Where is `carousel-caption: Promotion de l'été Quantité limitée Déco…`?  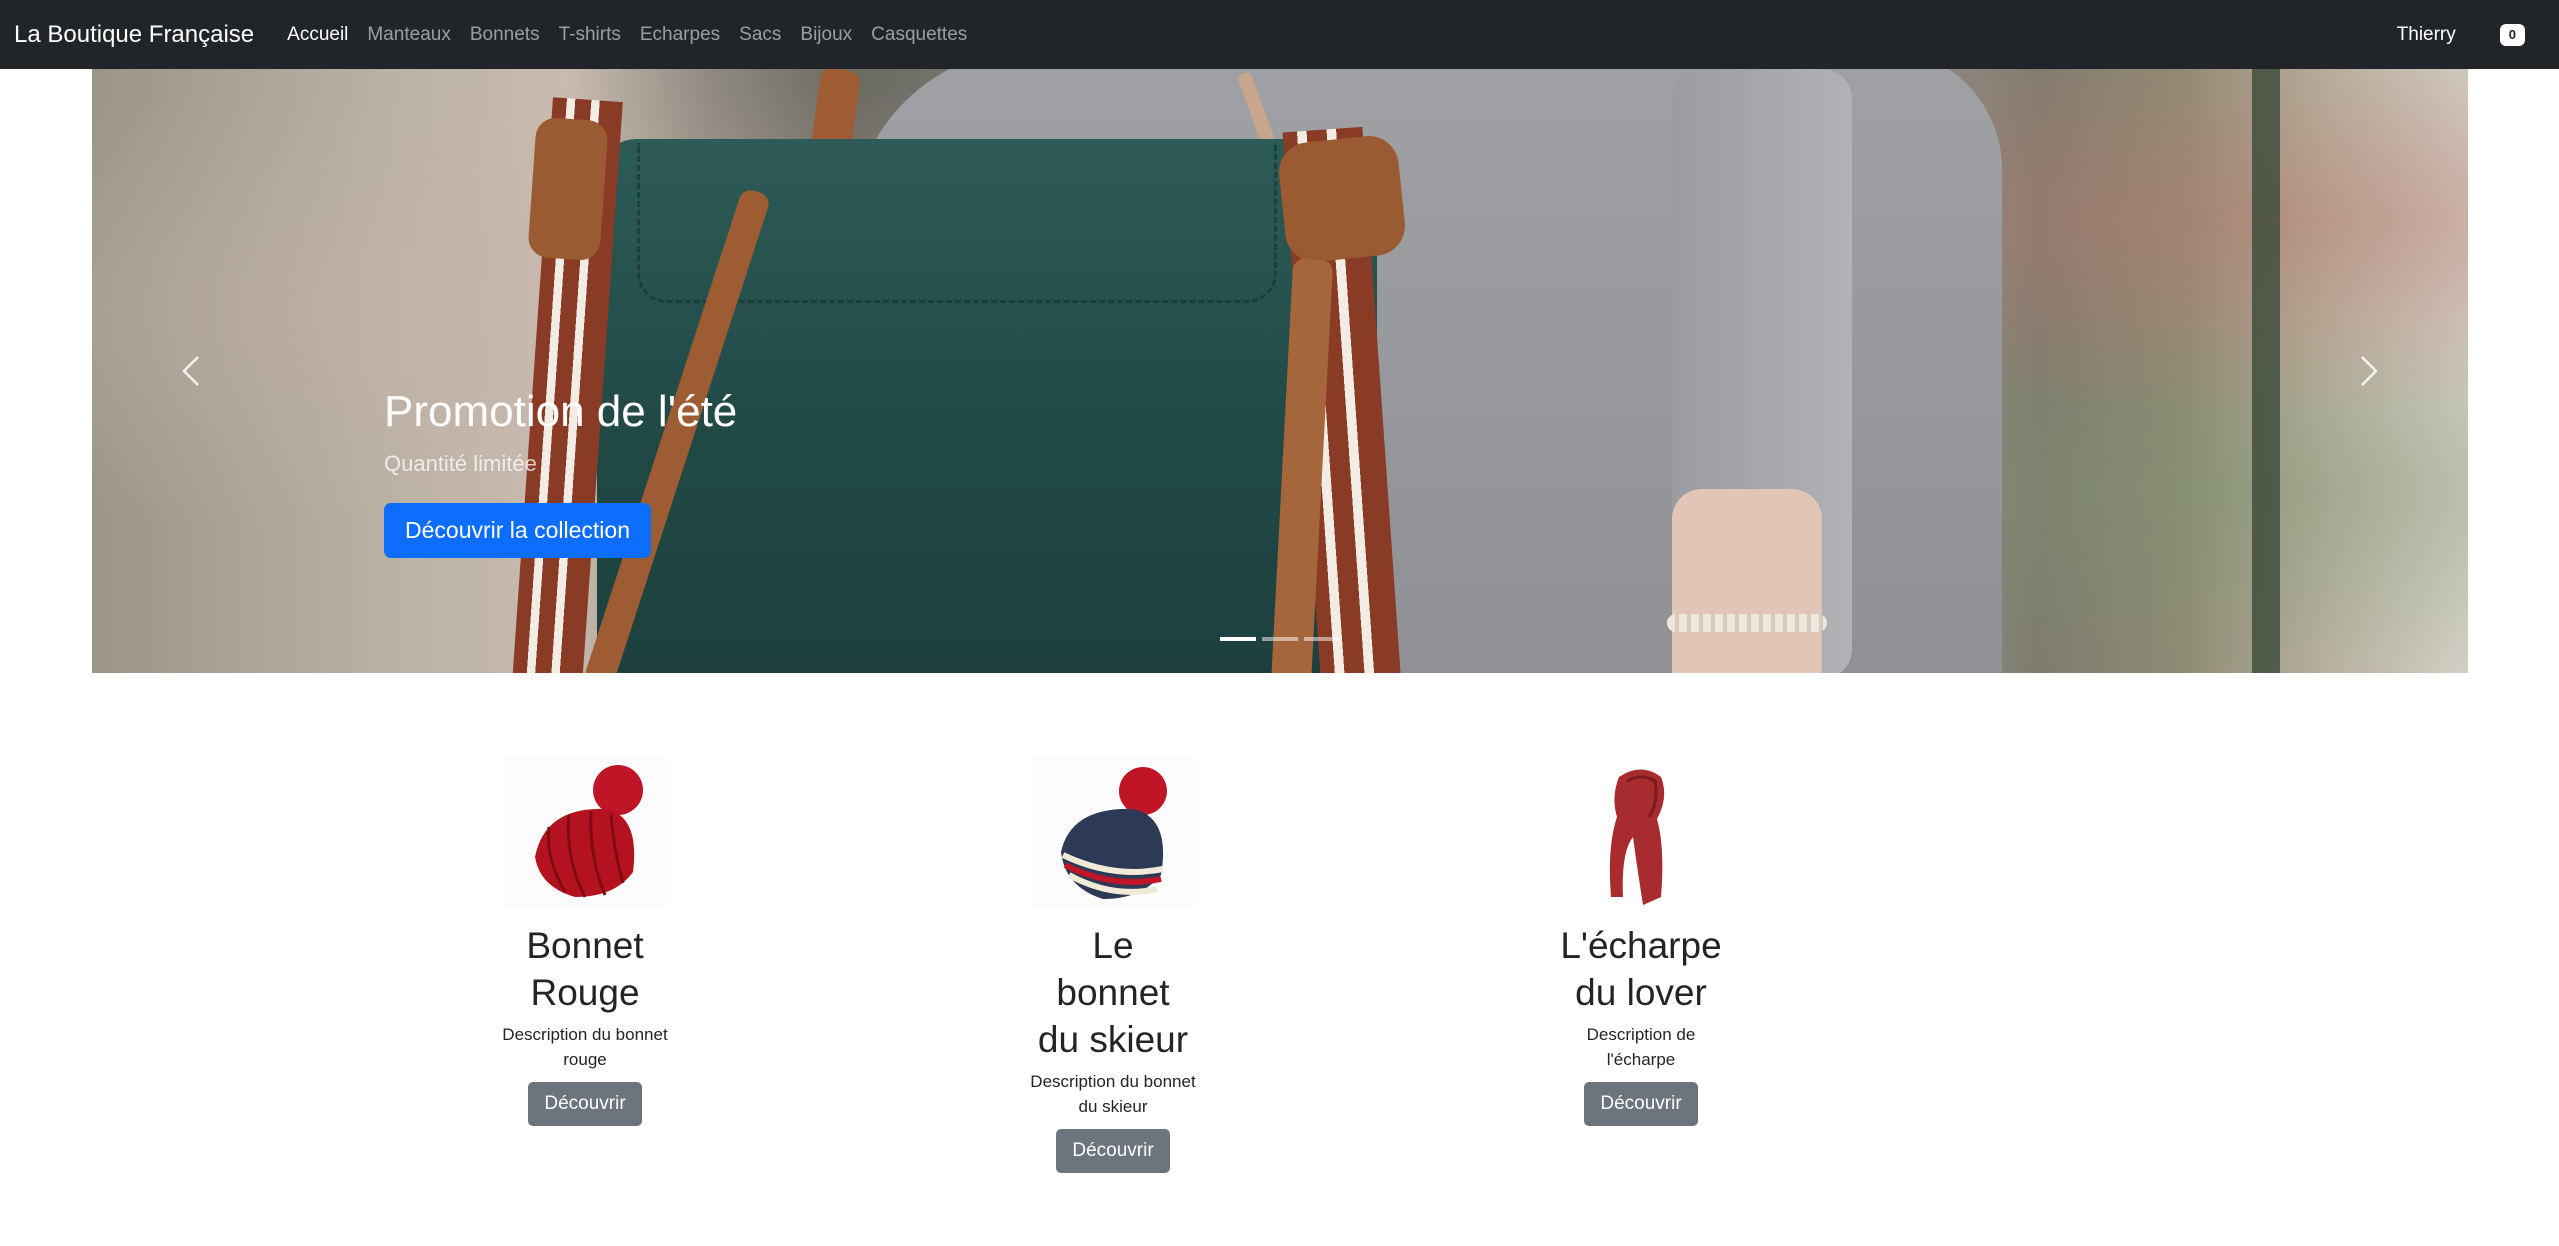 carousel-caption: Promotion de l'été Quantité limitée Déco… is located at coordinates (560, 472).